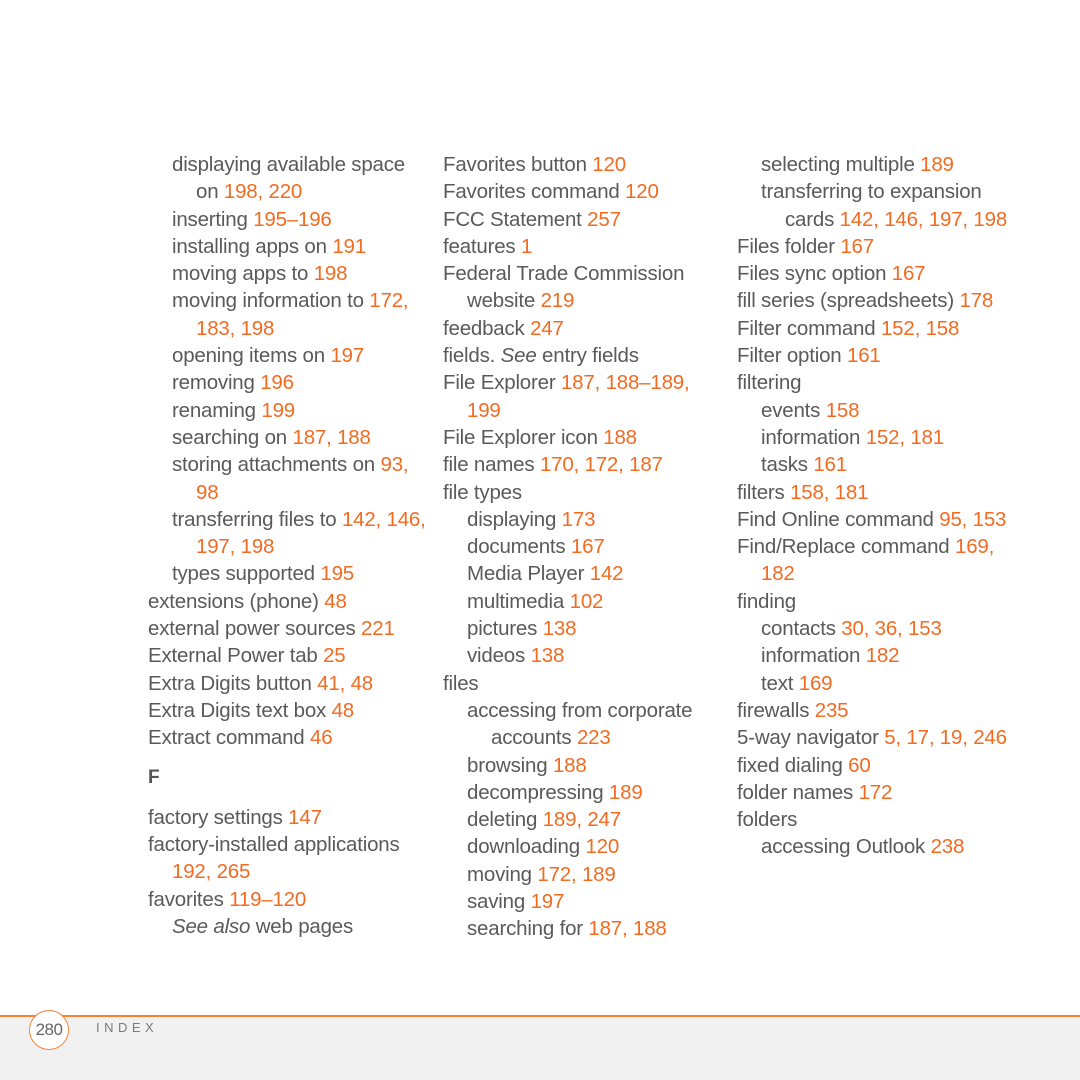 This screenshot has width=1080, height=1080. I want to click on entry-term: moving, so click(499, 874).